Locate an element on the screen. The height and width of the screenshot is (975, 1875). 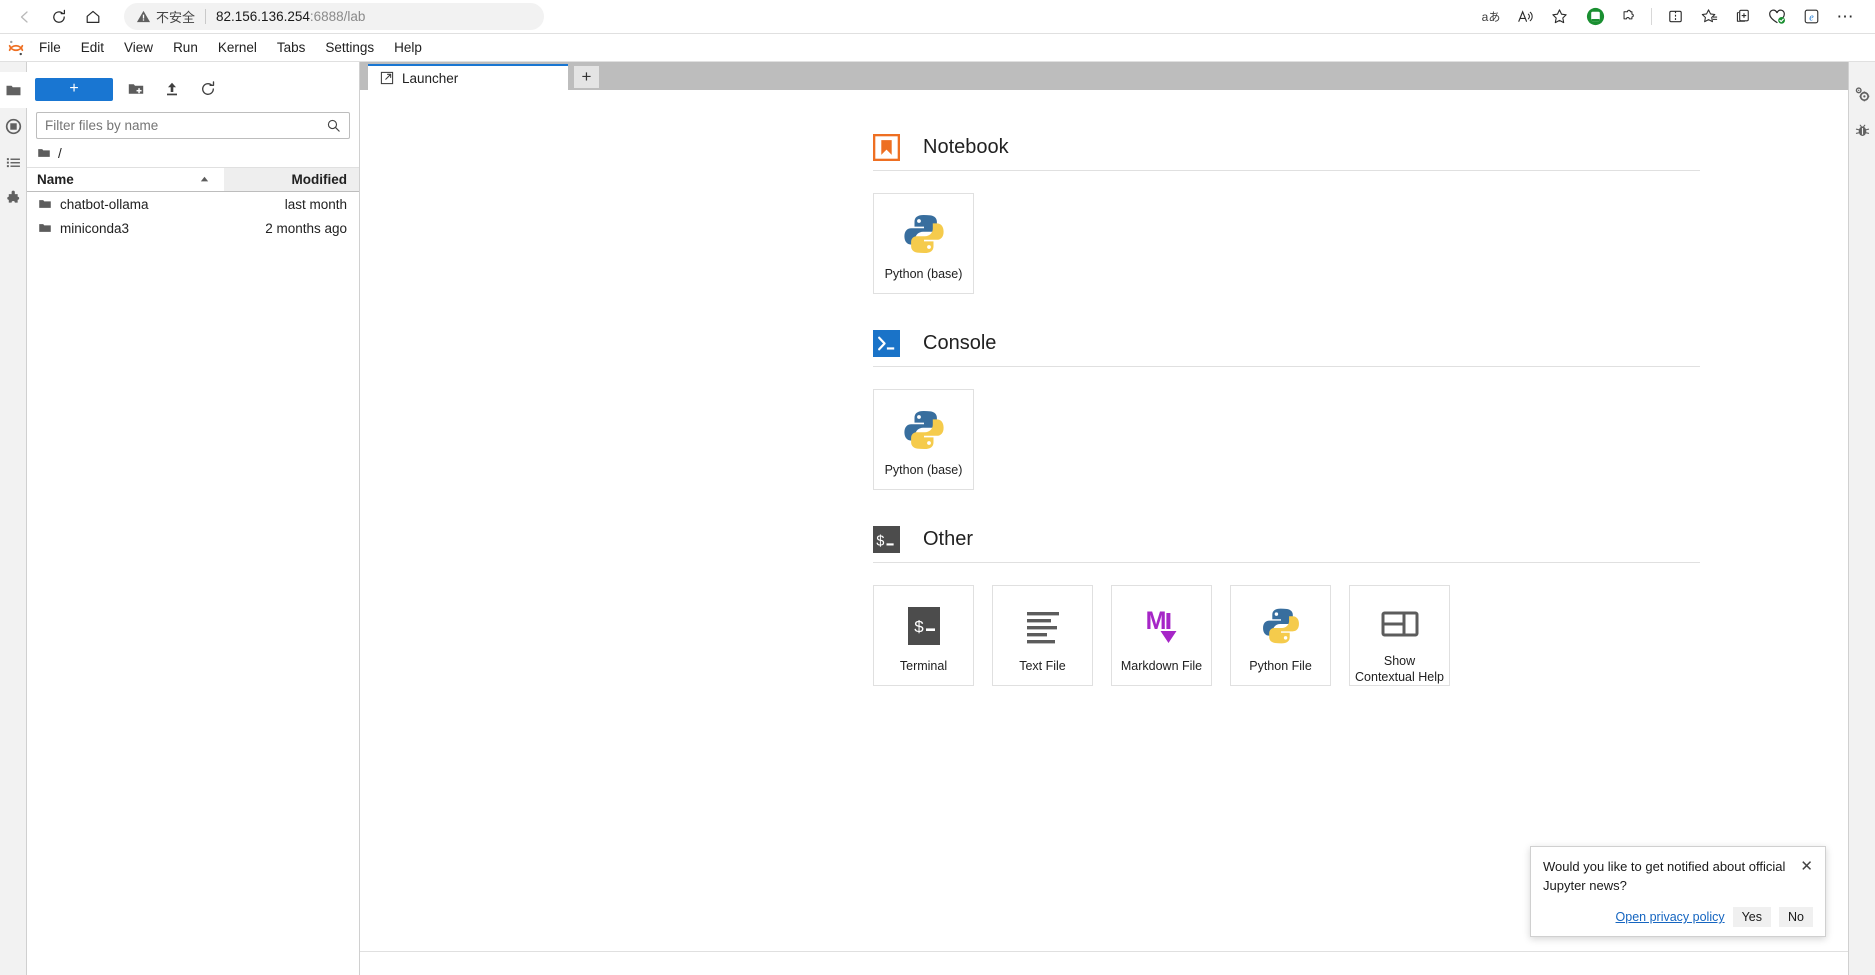
url-path: :6888/lab is located at coordinates (337, 16).